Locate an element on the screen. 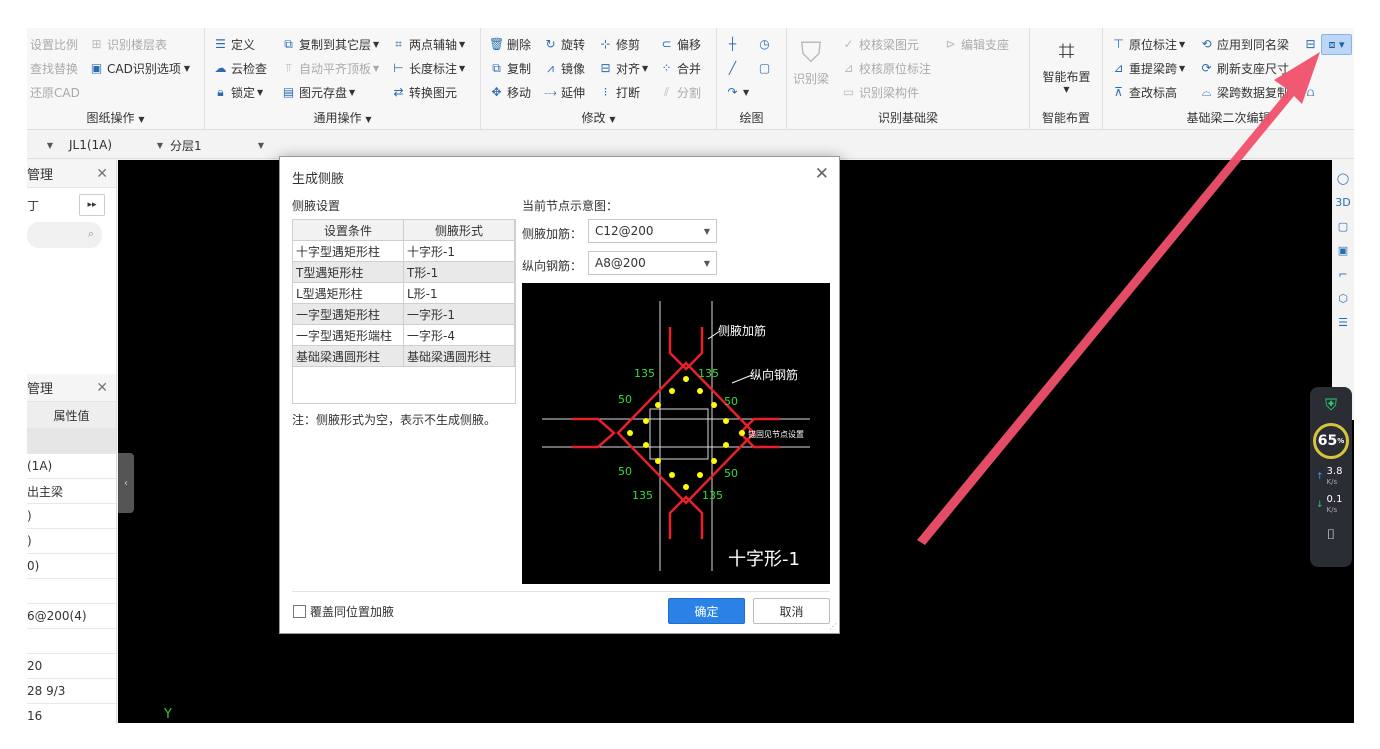  form-cell: L形-1 is located at coordinates (459, 293).